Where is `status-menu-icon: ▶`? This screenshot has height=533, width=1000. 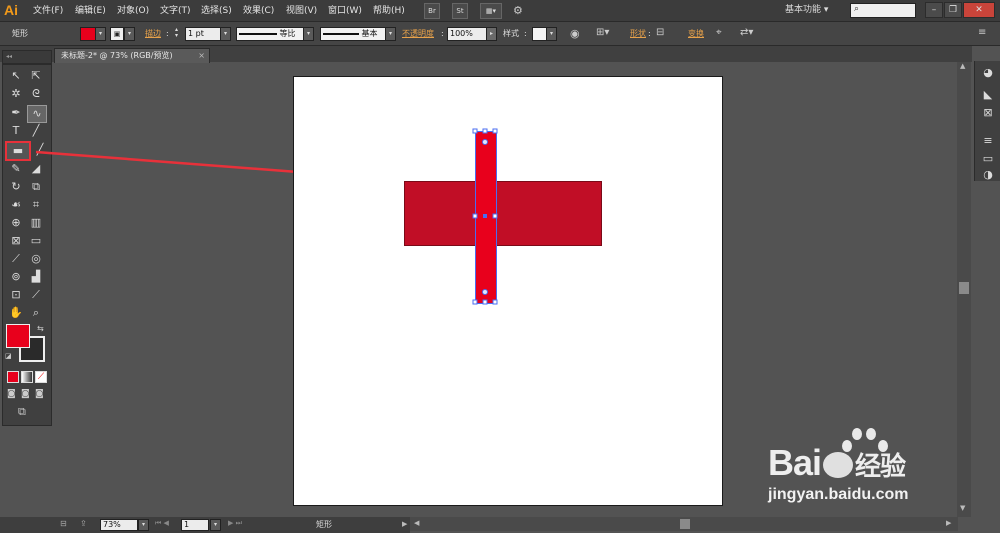
status-menu-icon: ▶ is located at coordinates (404, 524).